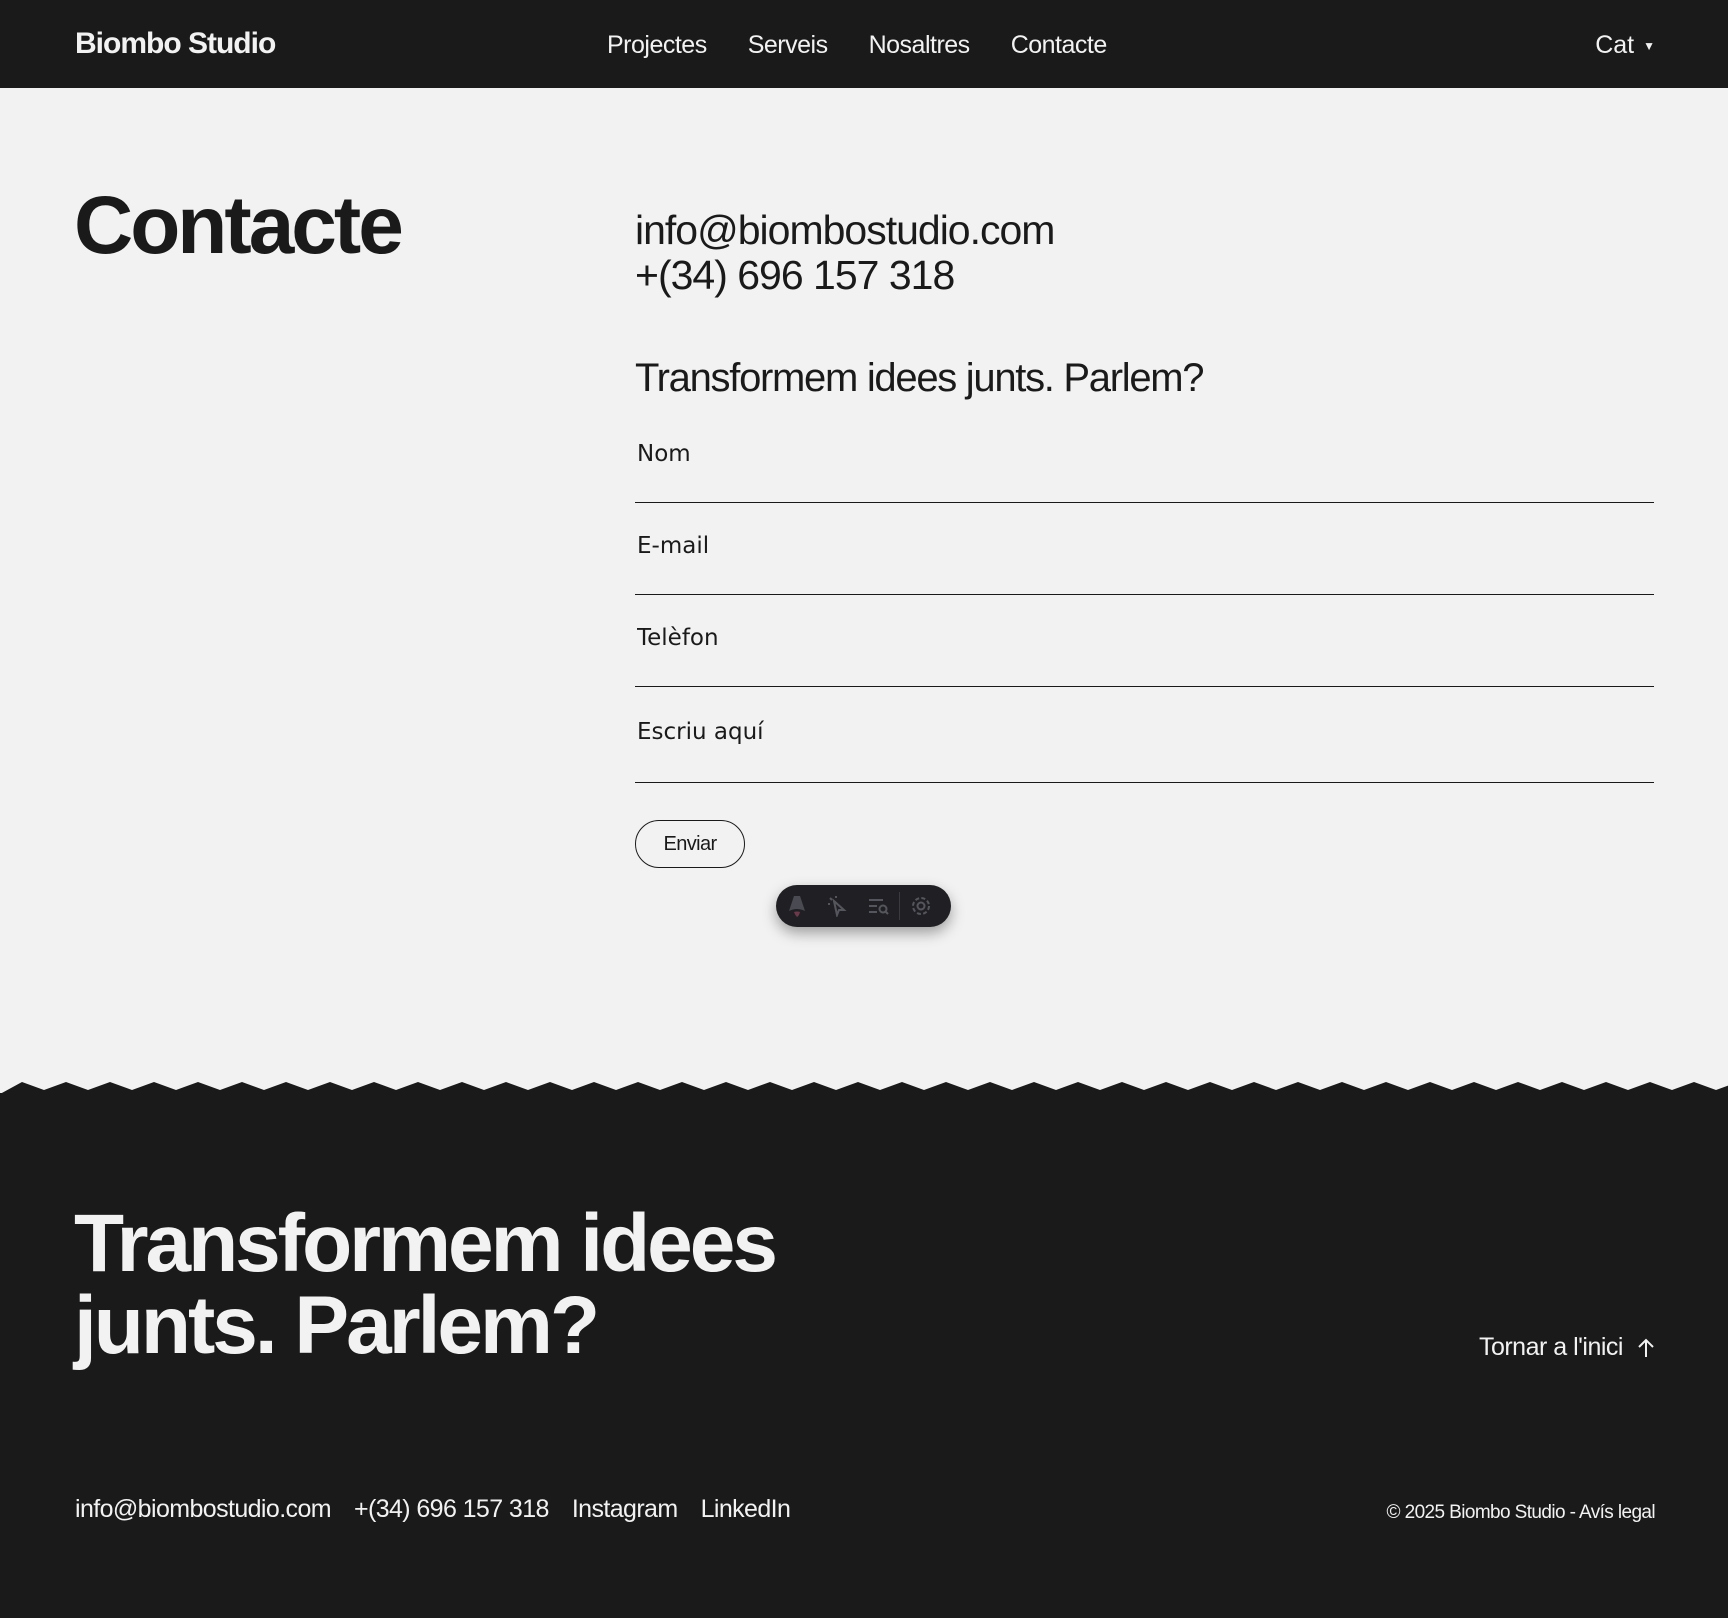 Image resolution: width=1728 pixels, height=1618 pixels. Describe the element at coordinates (337, 1325) in the screenshot. I see `footer-heading-line: junts. Parlem?` at that location.